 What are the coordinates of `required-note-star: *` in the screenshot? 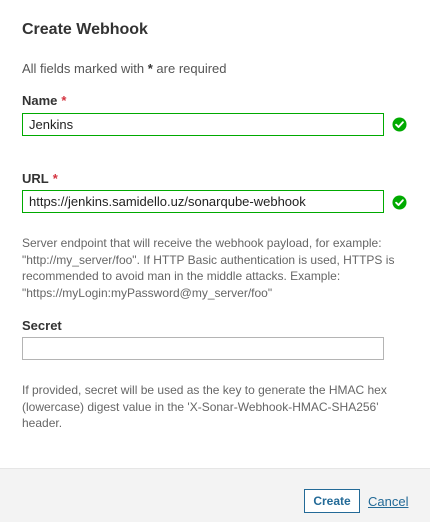 It's located at (150, 68).